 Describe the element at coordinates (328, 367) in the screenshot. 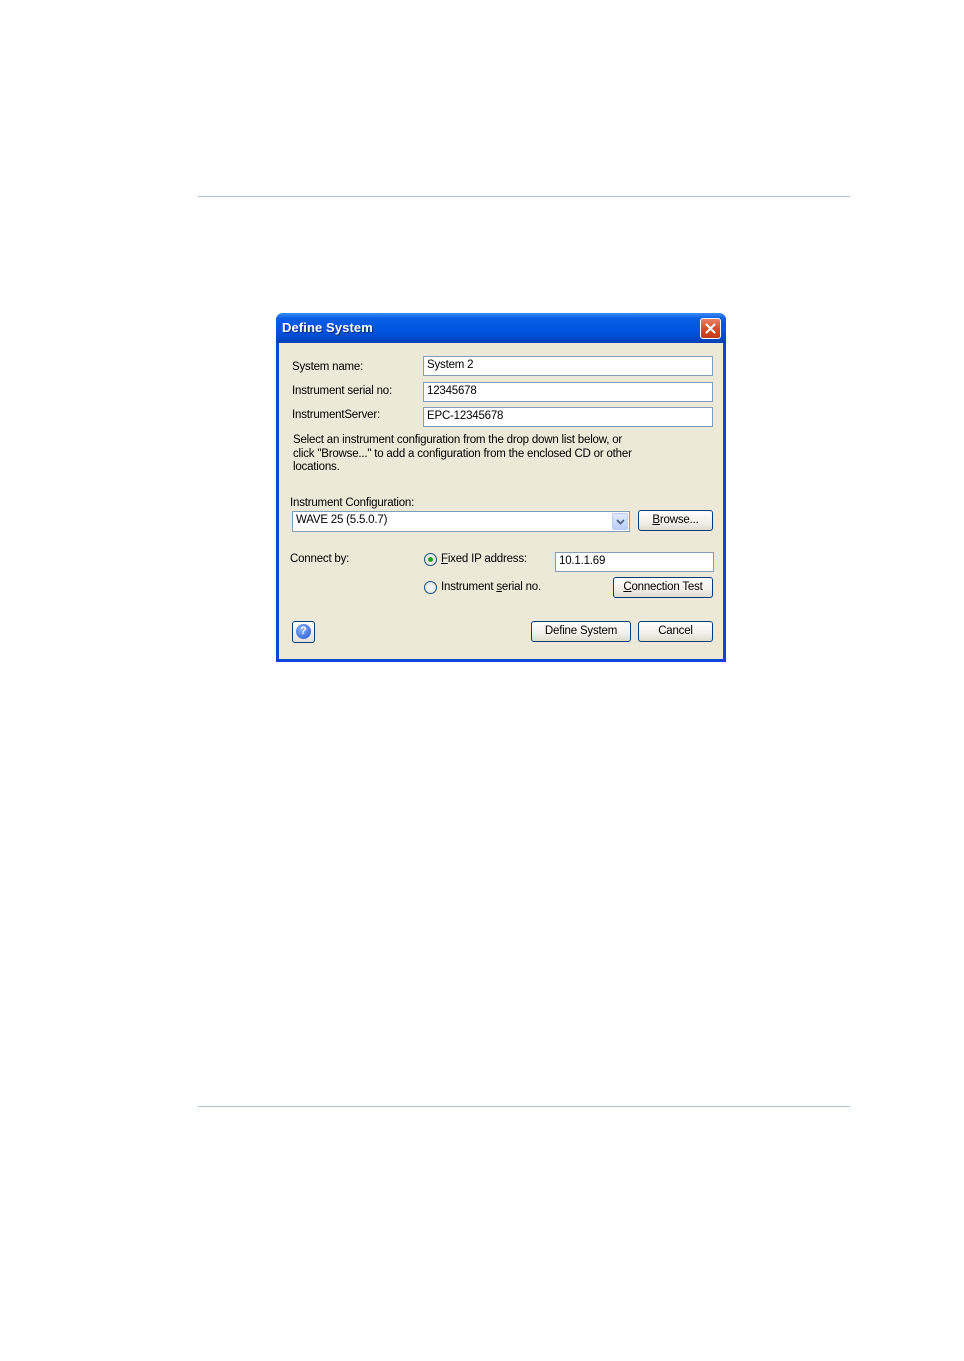

I see `system-name-label: System name:` at that location.